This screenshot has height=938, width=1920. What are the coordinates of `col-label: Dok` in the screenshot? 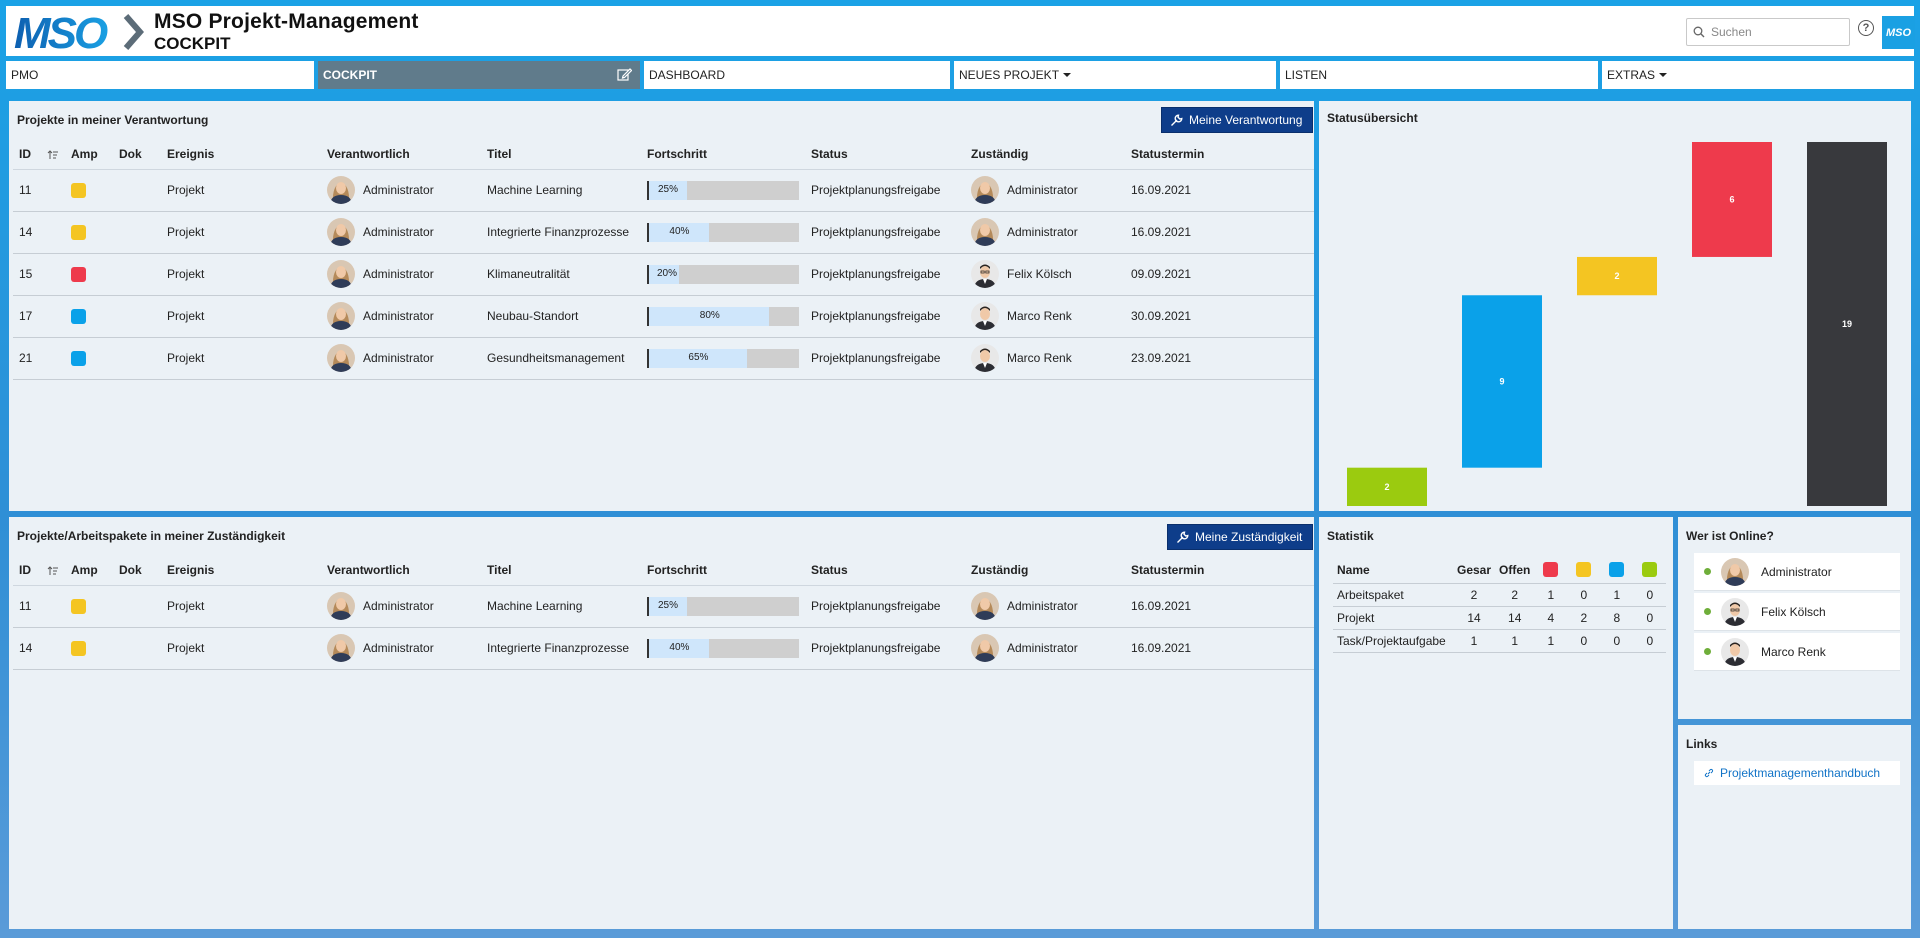 It's located at (130, 153).